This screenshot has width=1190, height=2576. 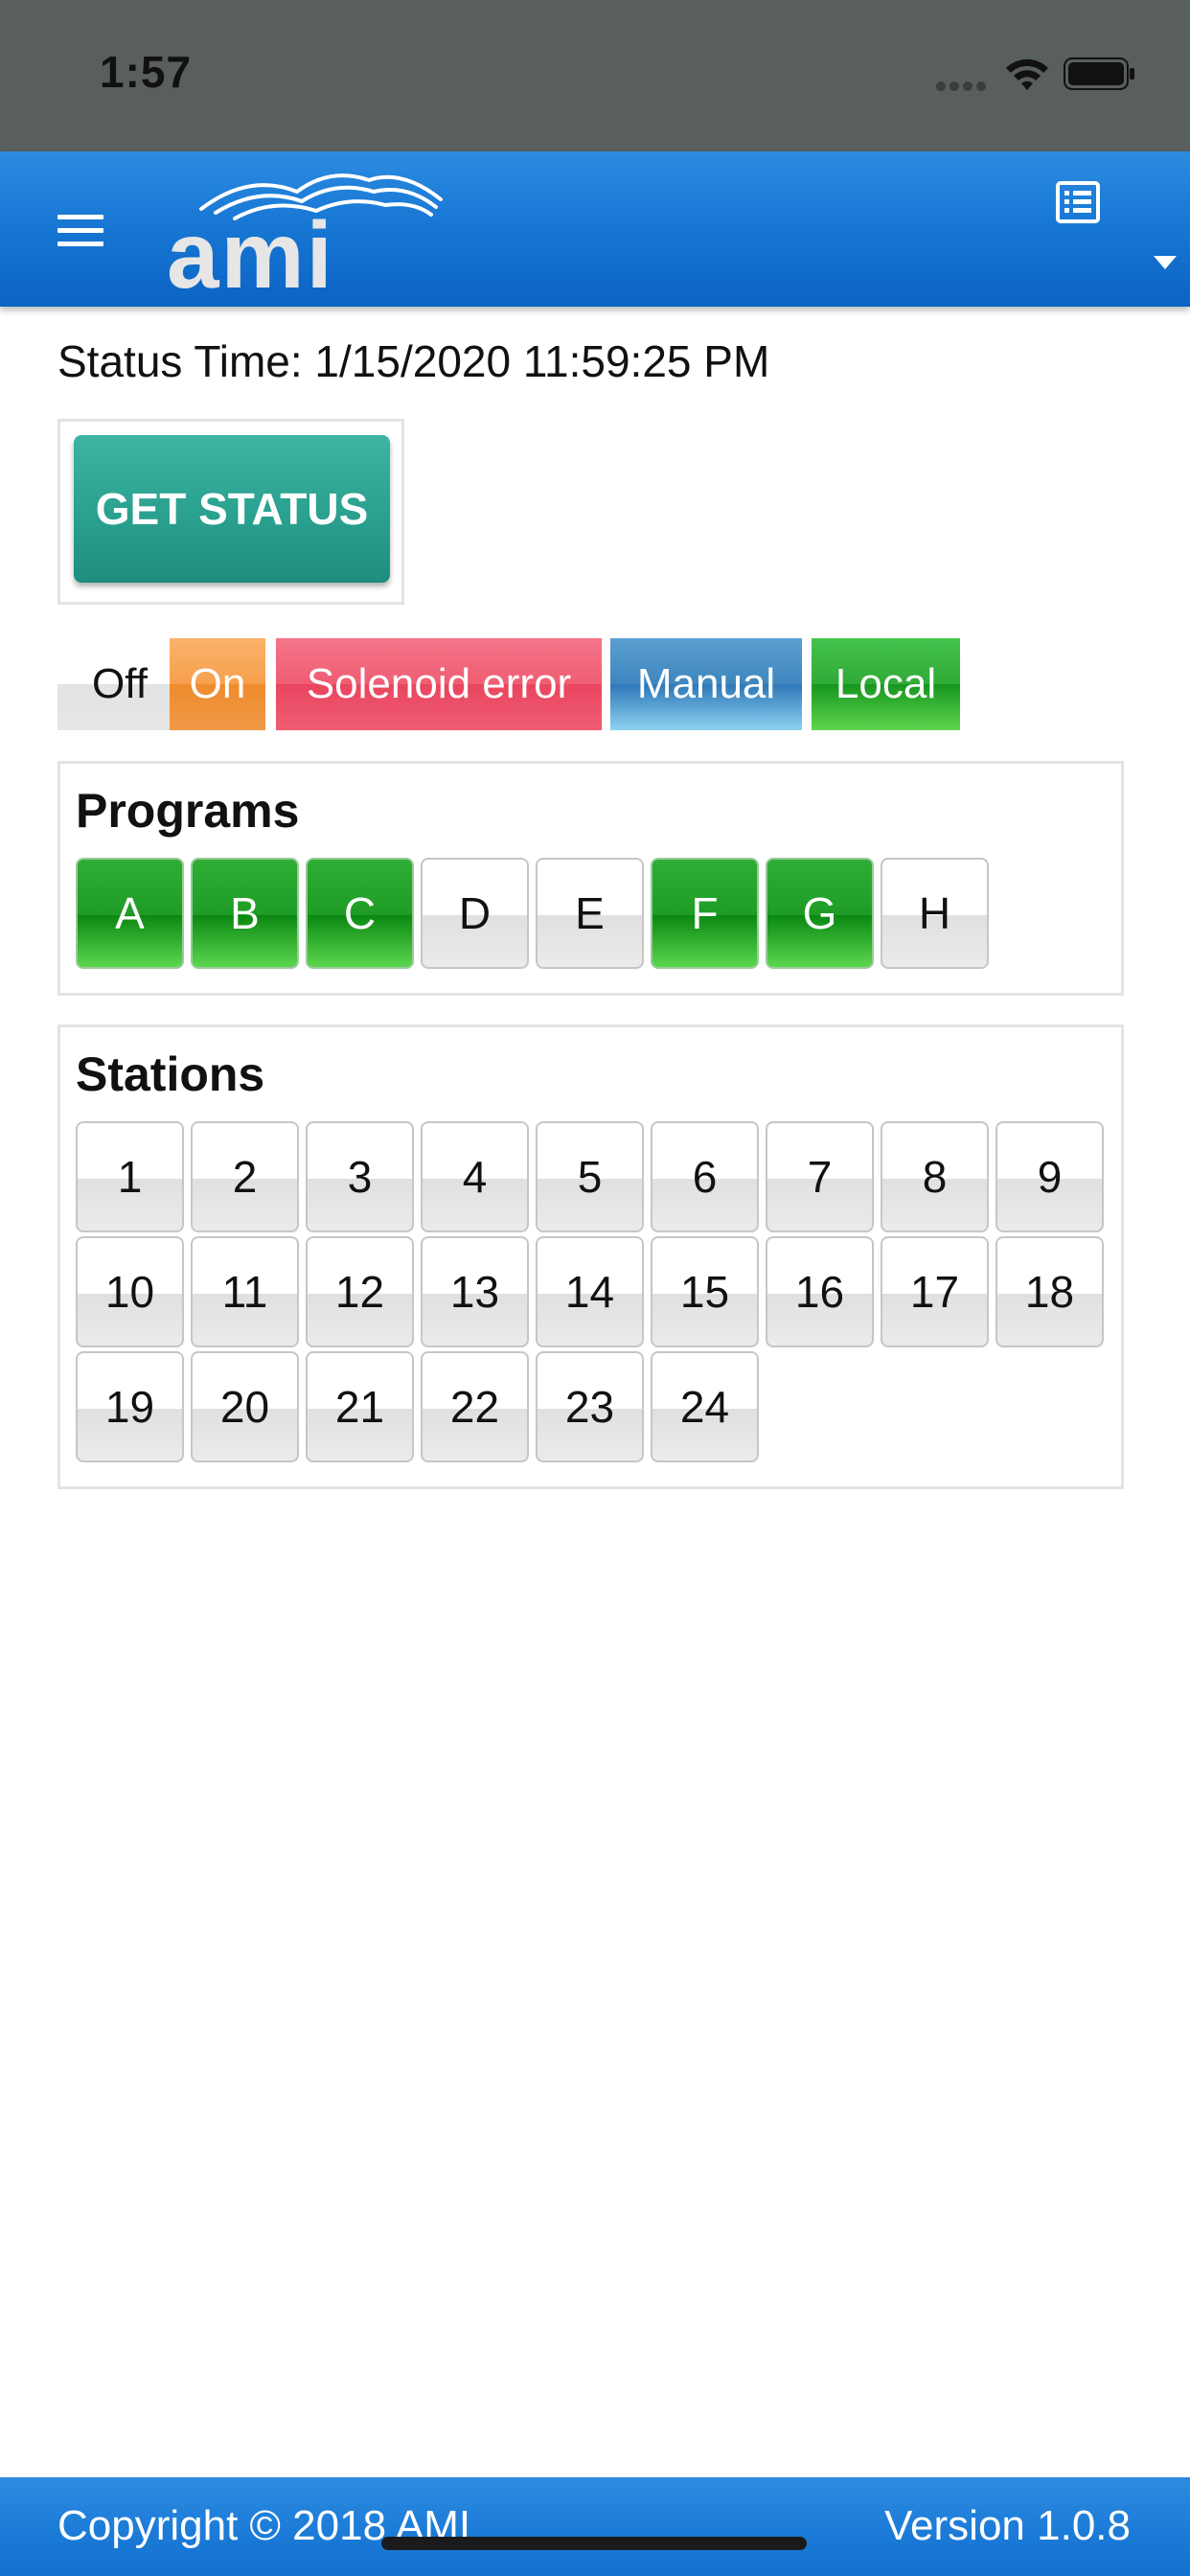 What do you see at coordinates (130, 1406) in the screenshot?
I see `station-button-19: 19` at bounding box center [130, 1406].